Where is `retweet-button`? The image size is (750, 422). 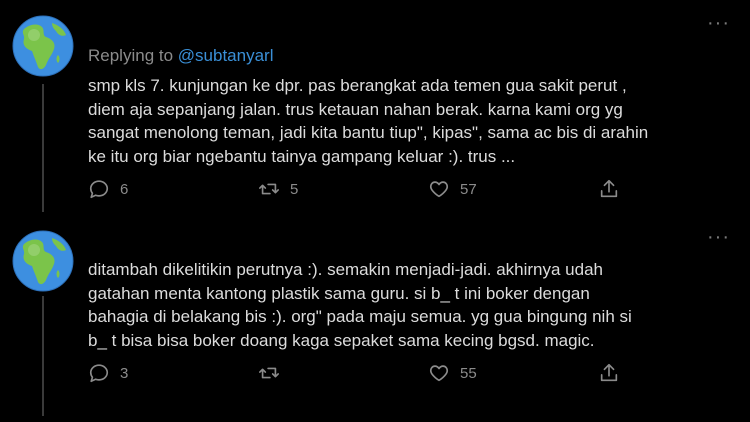 retweet-button is located at coordinates (274, 373).